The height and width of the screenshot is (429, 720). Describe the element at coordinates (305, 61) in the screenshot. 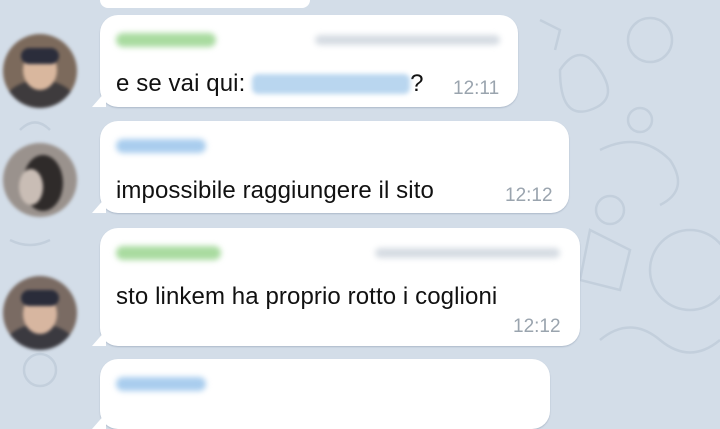

I see `message-bubble: e se vai qui: ? 12:11` at that location.